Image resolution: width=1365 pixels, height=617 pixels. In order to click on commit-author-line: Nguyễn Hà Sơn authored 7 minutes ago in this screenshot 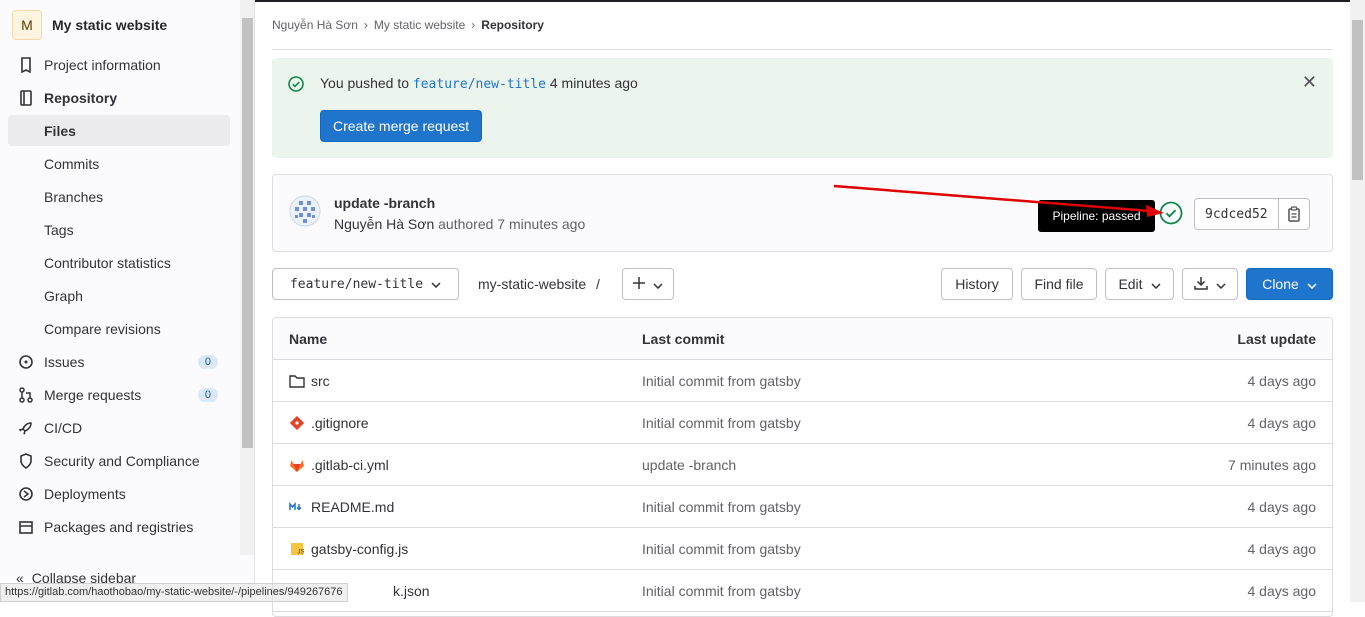, I will do `click(459, 224)`.